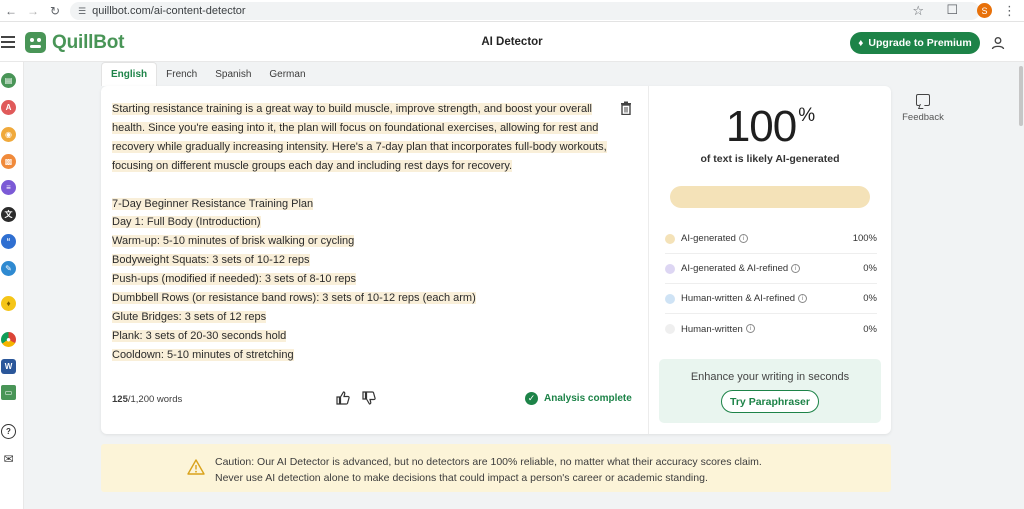  Describe the element at coordinates (186, 222) in the screenshot. I see `text-line: Day 1: Full Body (Introduction)` at that location.